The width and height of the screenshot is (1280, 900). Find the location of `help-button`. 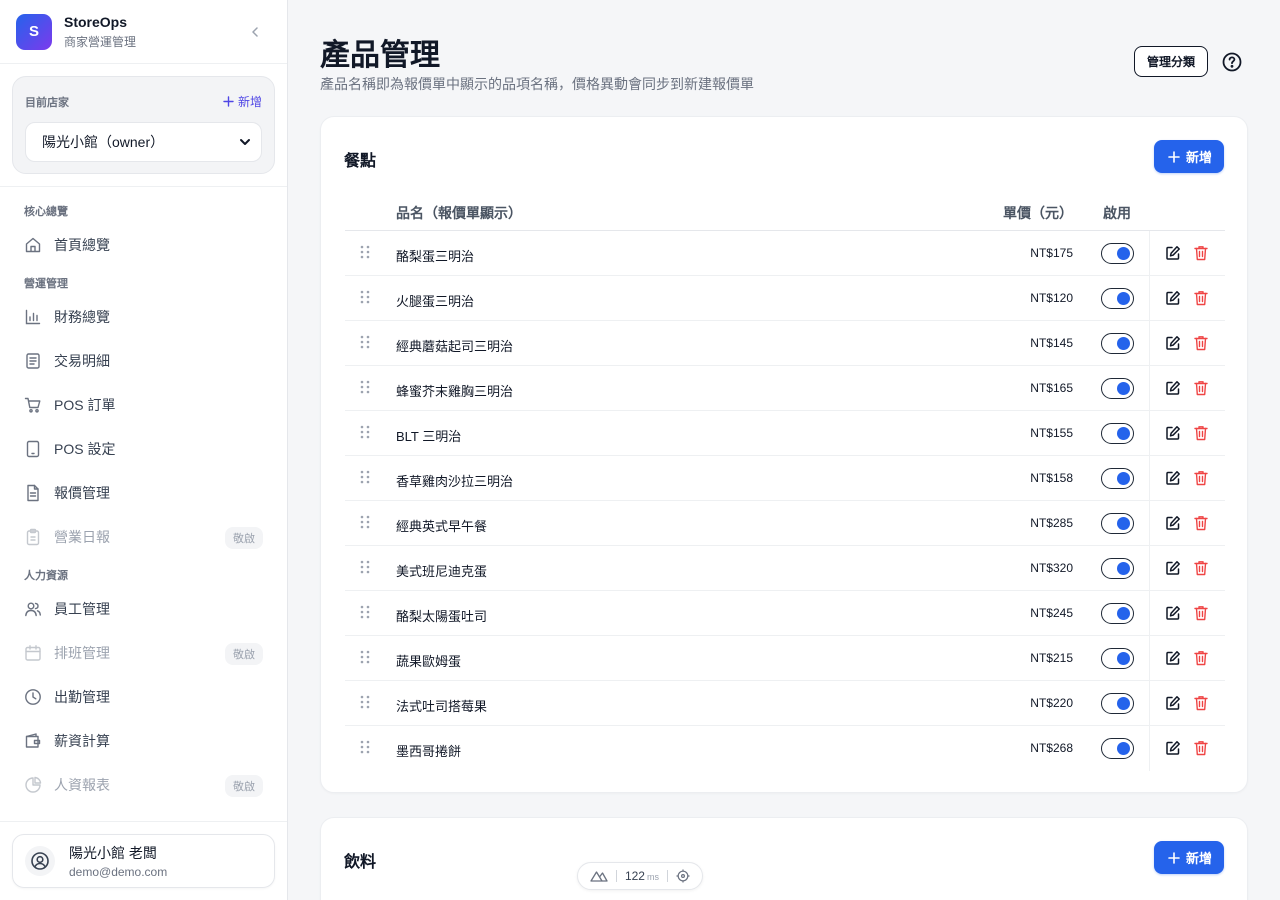

help-button is located at coordinates (1232, 62).